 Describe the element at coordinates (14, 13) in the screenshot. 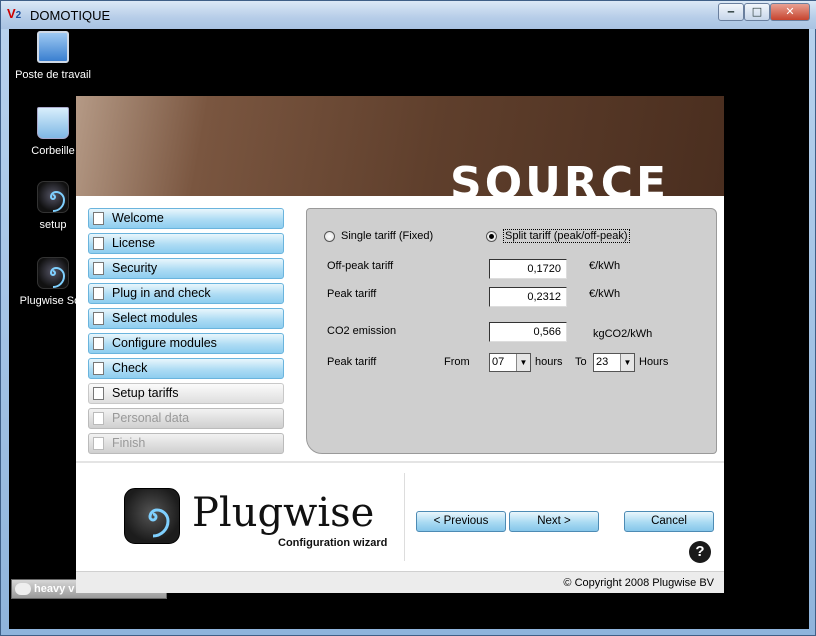

I see `app-icon: V2` at that location.